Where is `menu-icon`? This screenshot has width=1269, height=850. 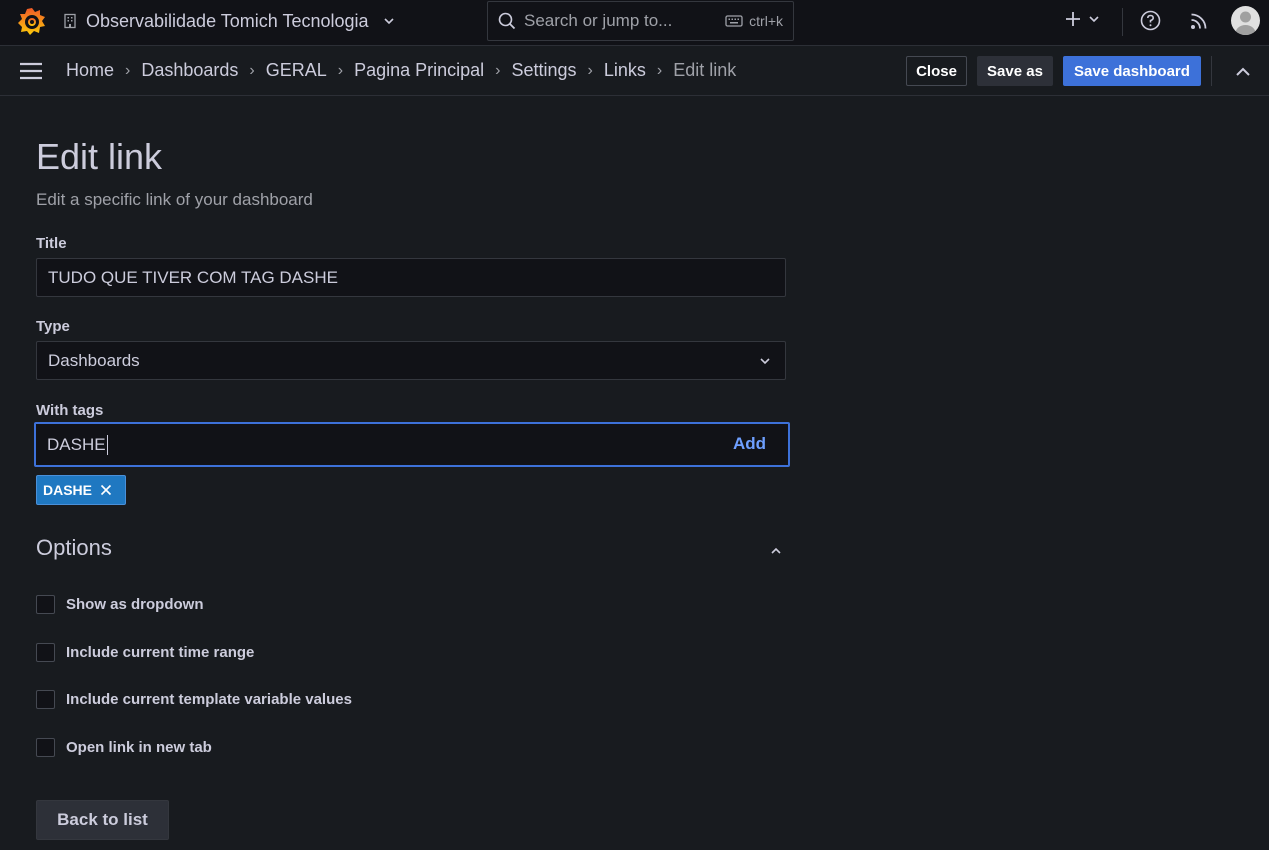
menu-icon is located at coordinates (31, 71).